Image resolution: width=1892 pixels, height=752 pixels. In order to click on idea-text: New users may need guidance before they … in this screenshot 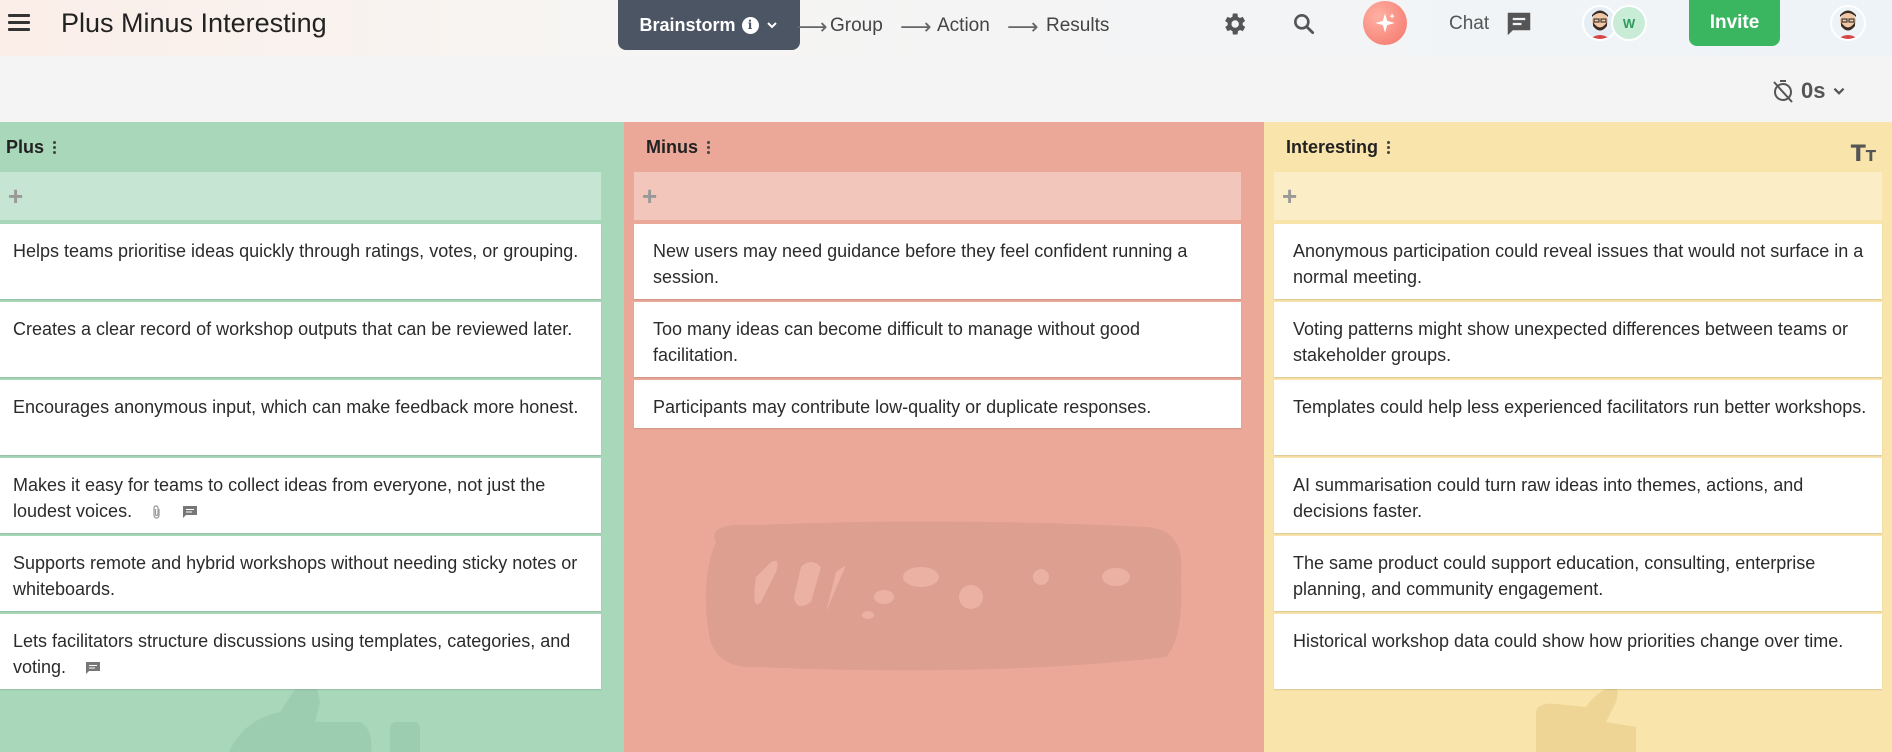, I will do `click(920, 264)`.